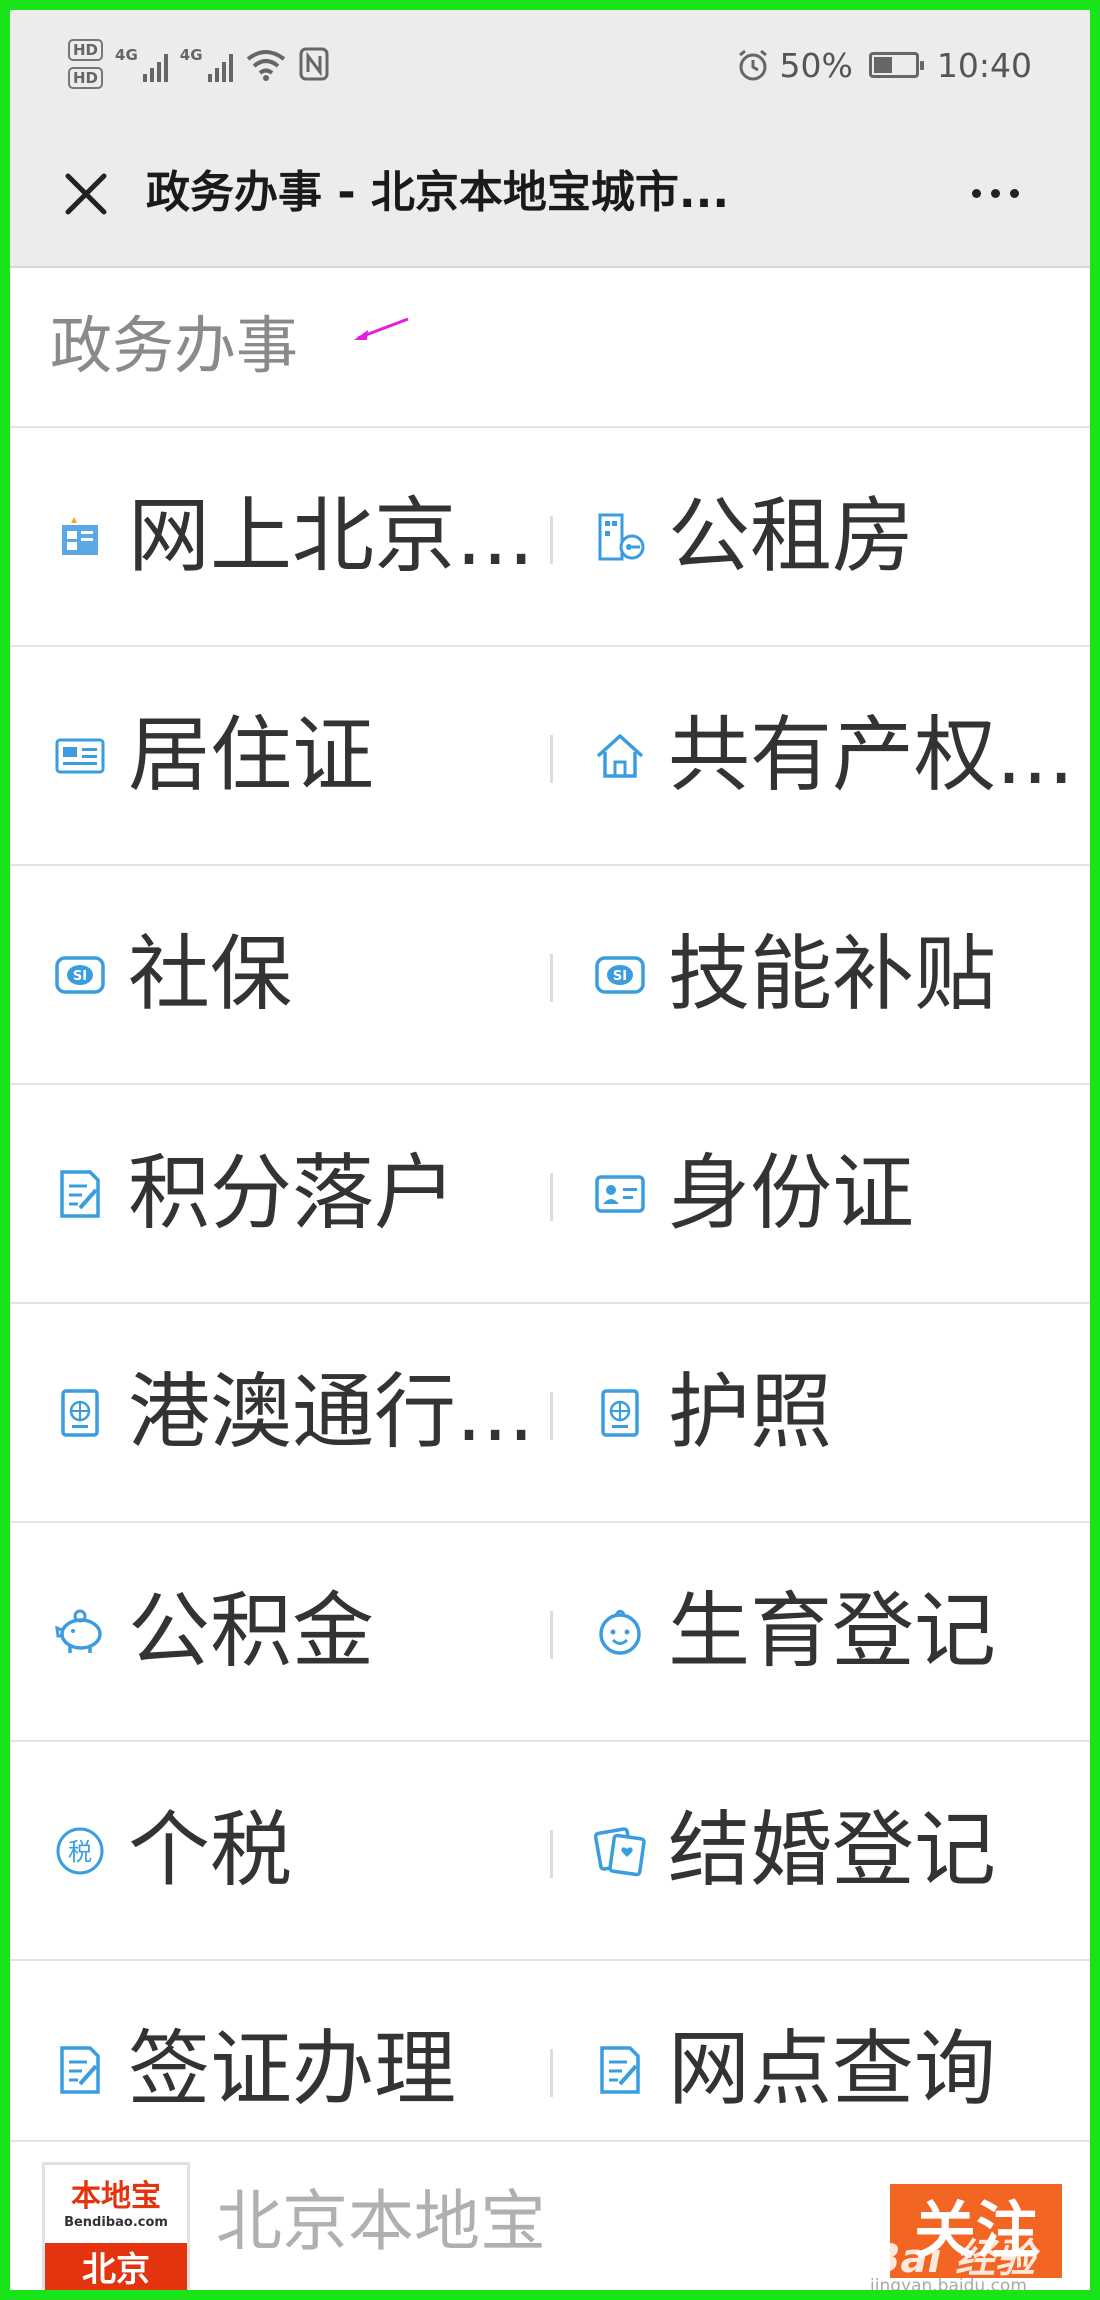  What do you see at coordinates (984, 65) in the screenshot?
I see `clock-time: 10:40` at bounding box center [984, 65].